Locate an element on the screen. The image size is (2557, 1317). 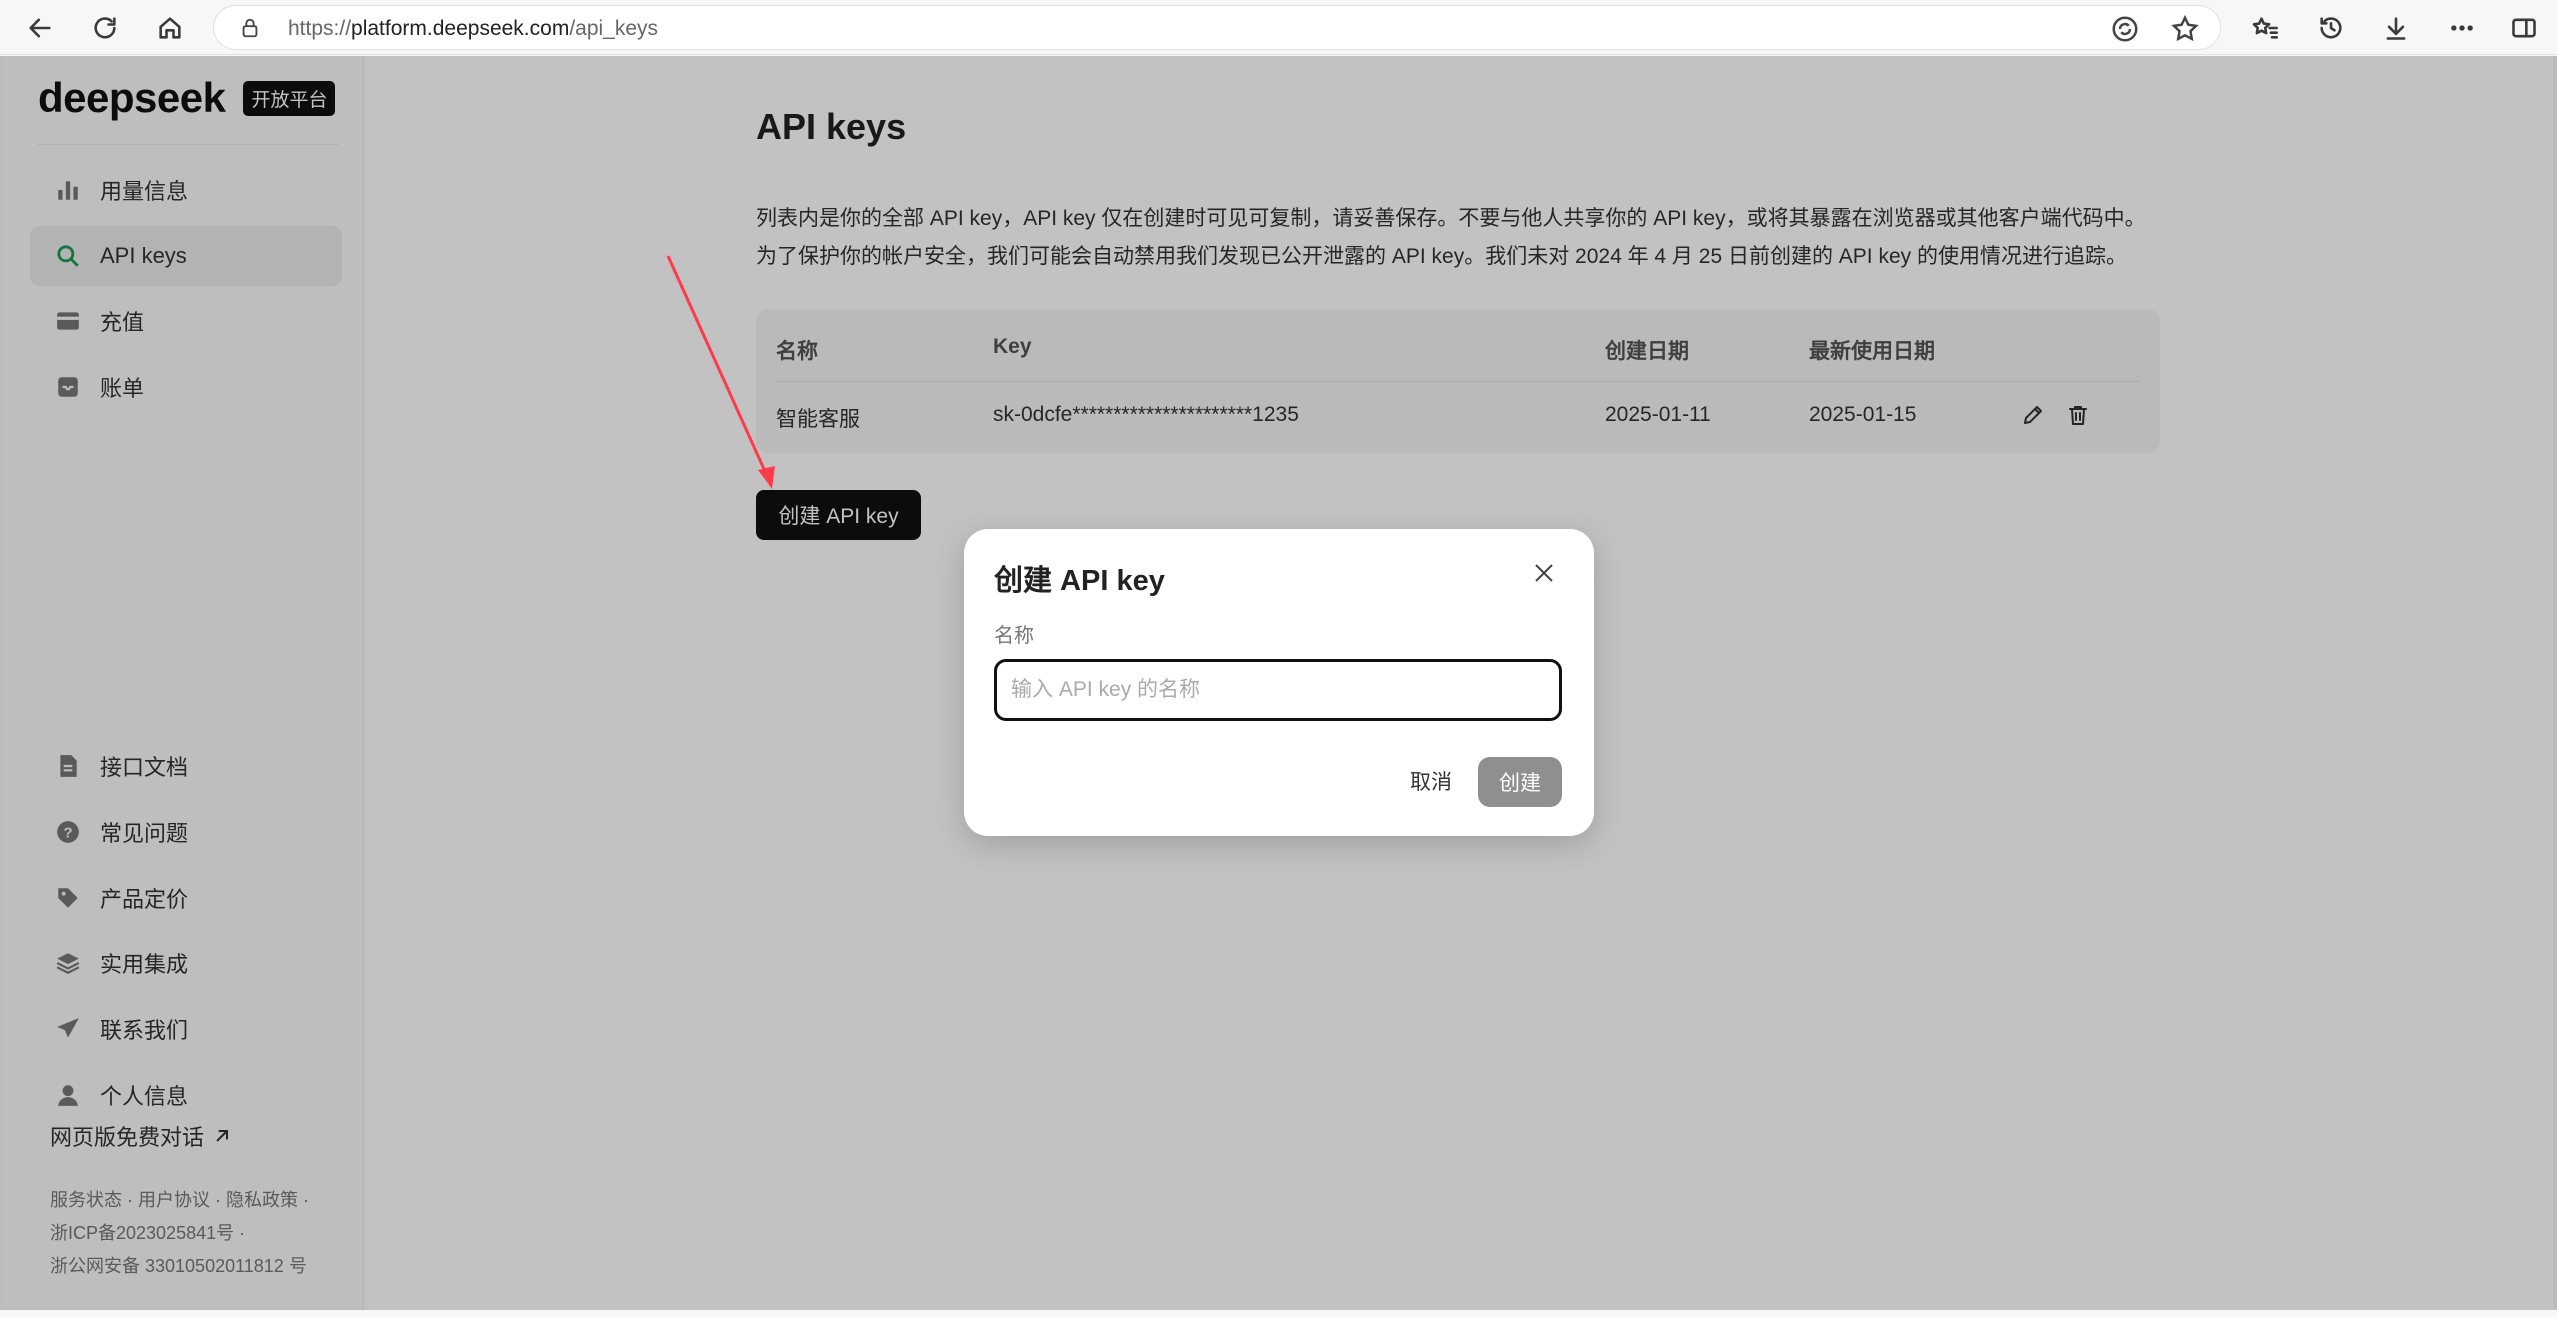
more-button is located at coordinates (2462, 28).